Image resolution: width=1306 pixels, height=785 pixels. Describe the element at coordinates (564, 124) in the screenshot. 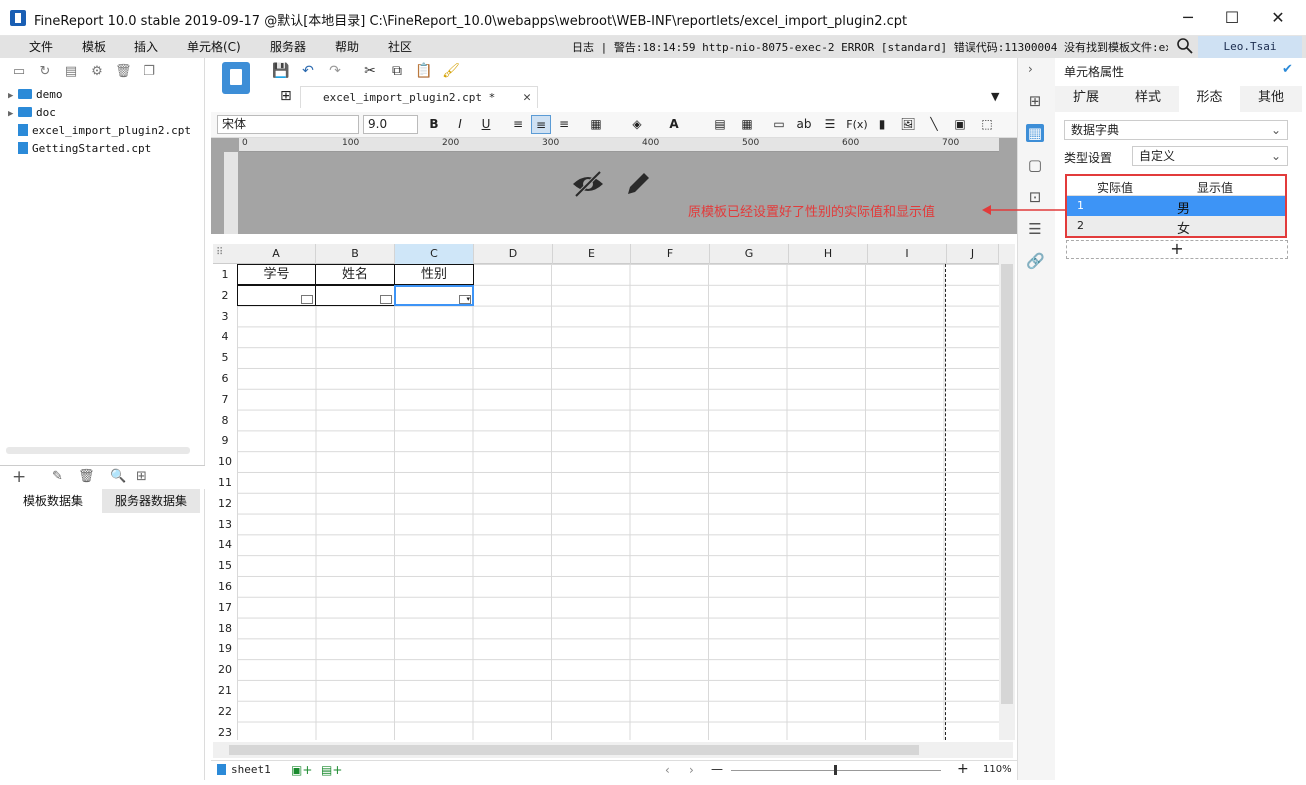

I see `align-right-icon: ≡` at that location.